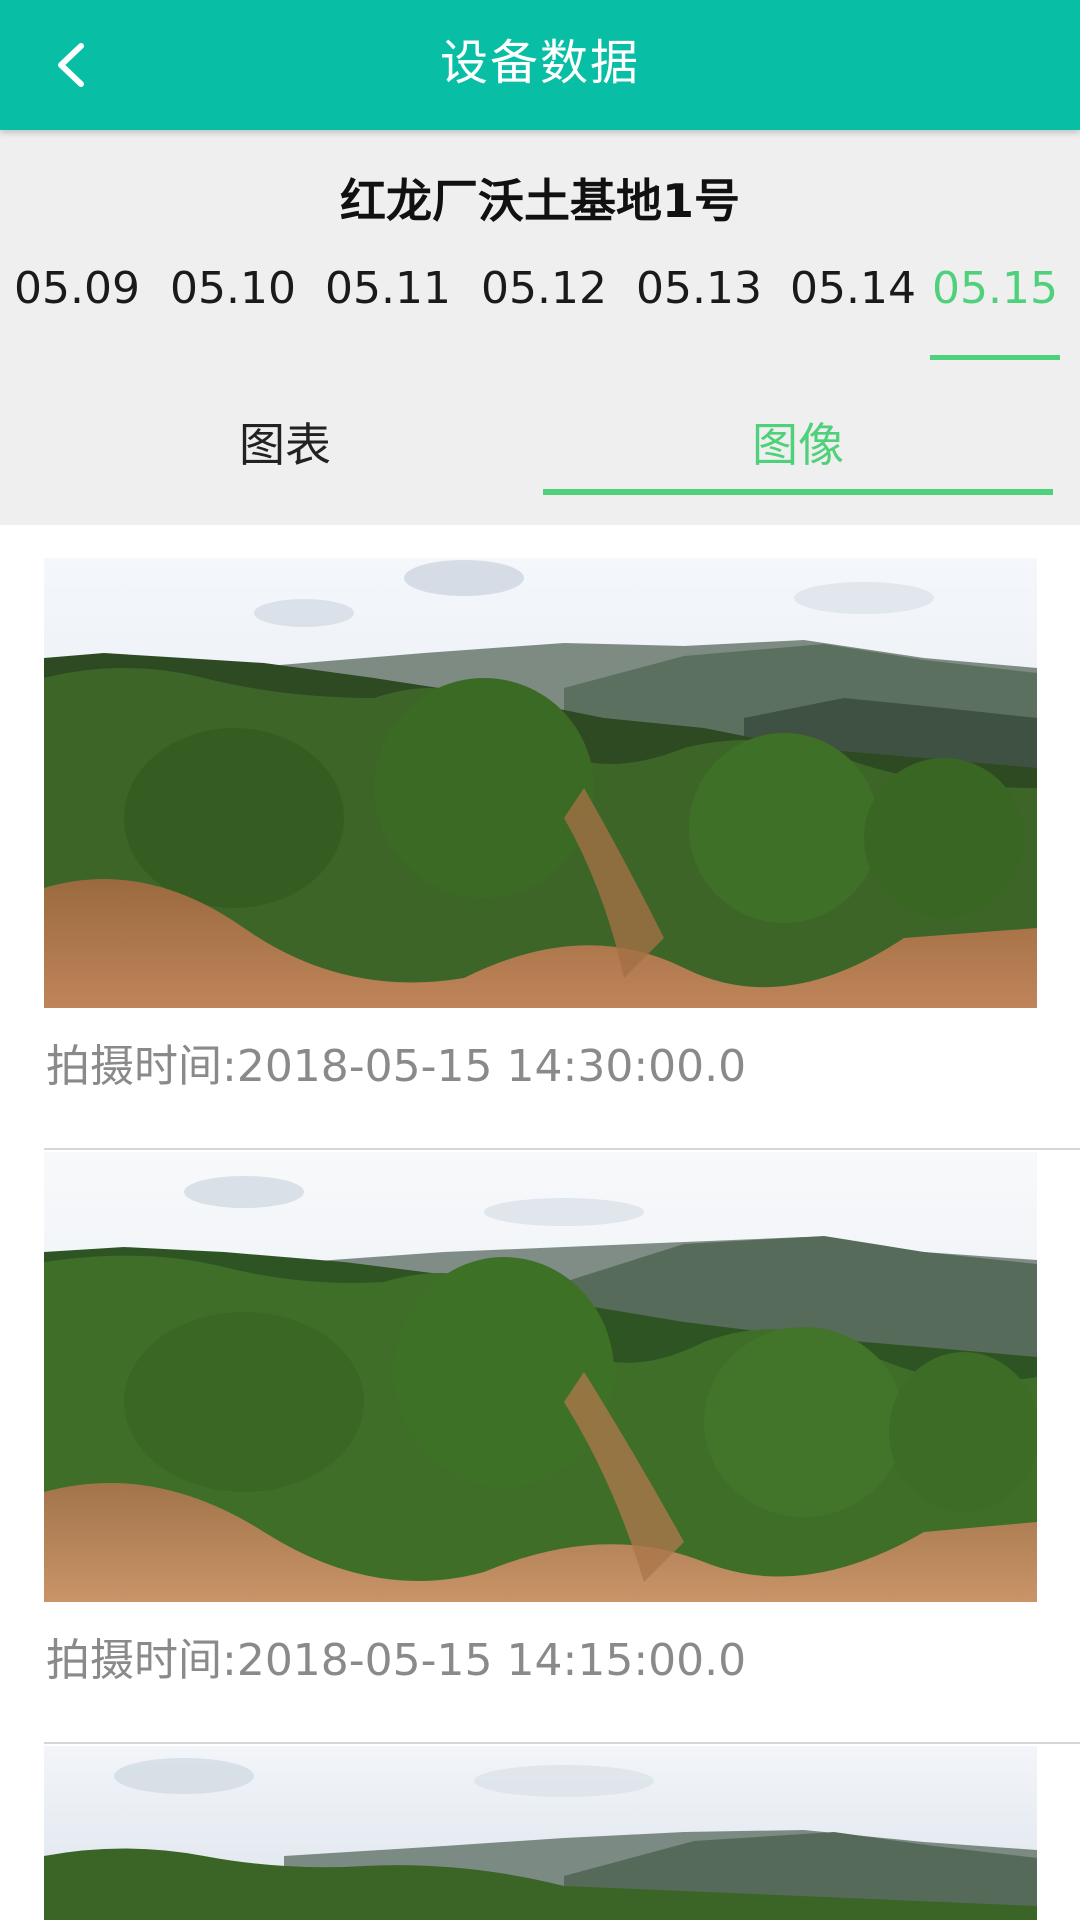 The image size is (1080, 1920). Describe the element at coordinates (77, 302) in the screenshot. I see `date-tab-0509: 05.09` at that location.